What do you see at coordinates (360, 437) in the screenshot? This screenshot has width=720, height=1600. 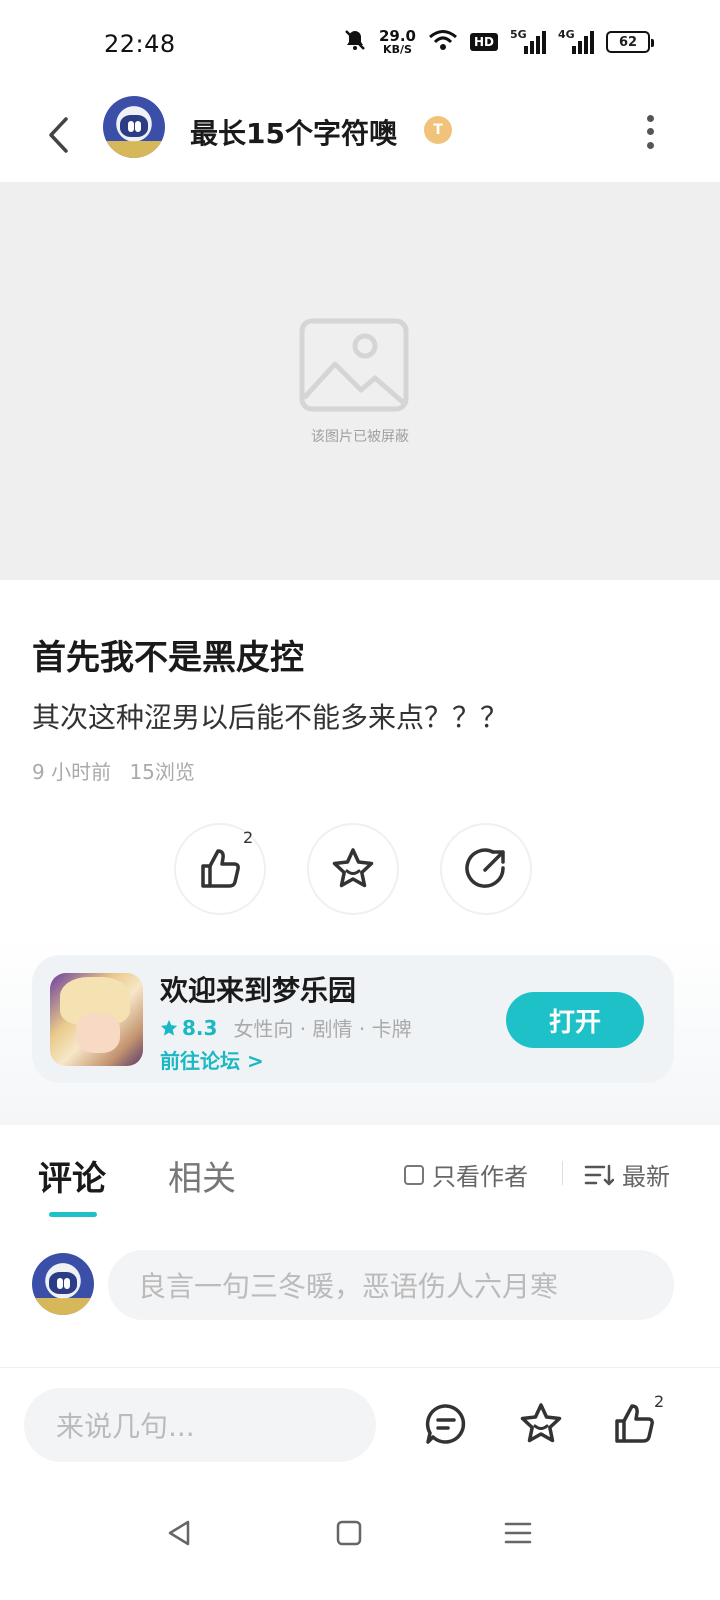 I see `image-blocked-text: 该图片已被屏蔽` at bounding box center [360, 437].